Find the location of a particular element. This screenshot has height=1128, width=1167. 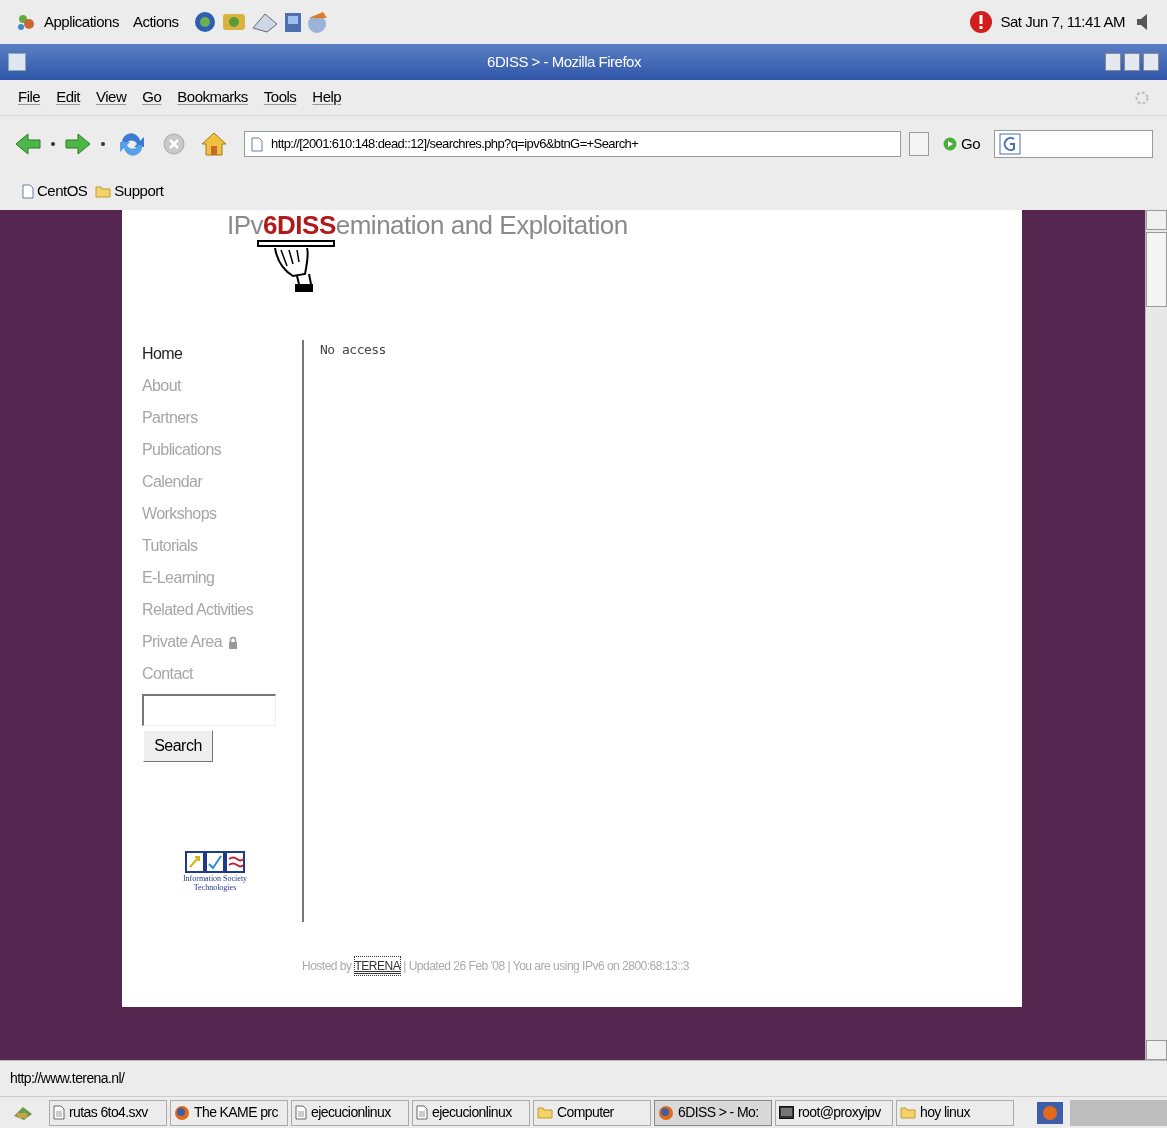

workspace-switcher is located at coordinates (1118, 1112).